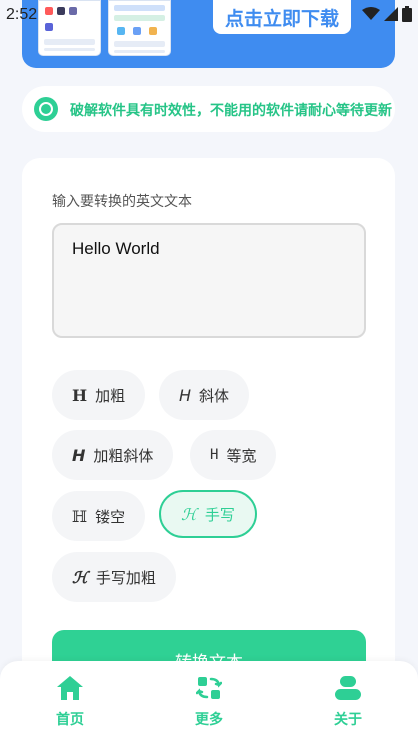 This screenshot has height=743, width=418. I want to click on user-icon, so click(348, 688).